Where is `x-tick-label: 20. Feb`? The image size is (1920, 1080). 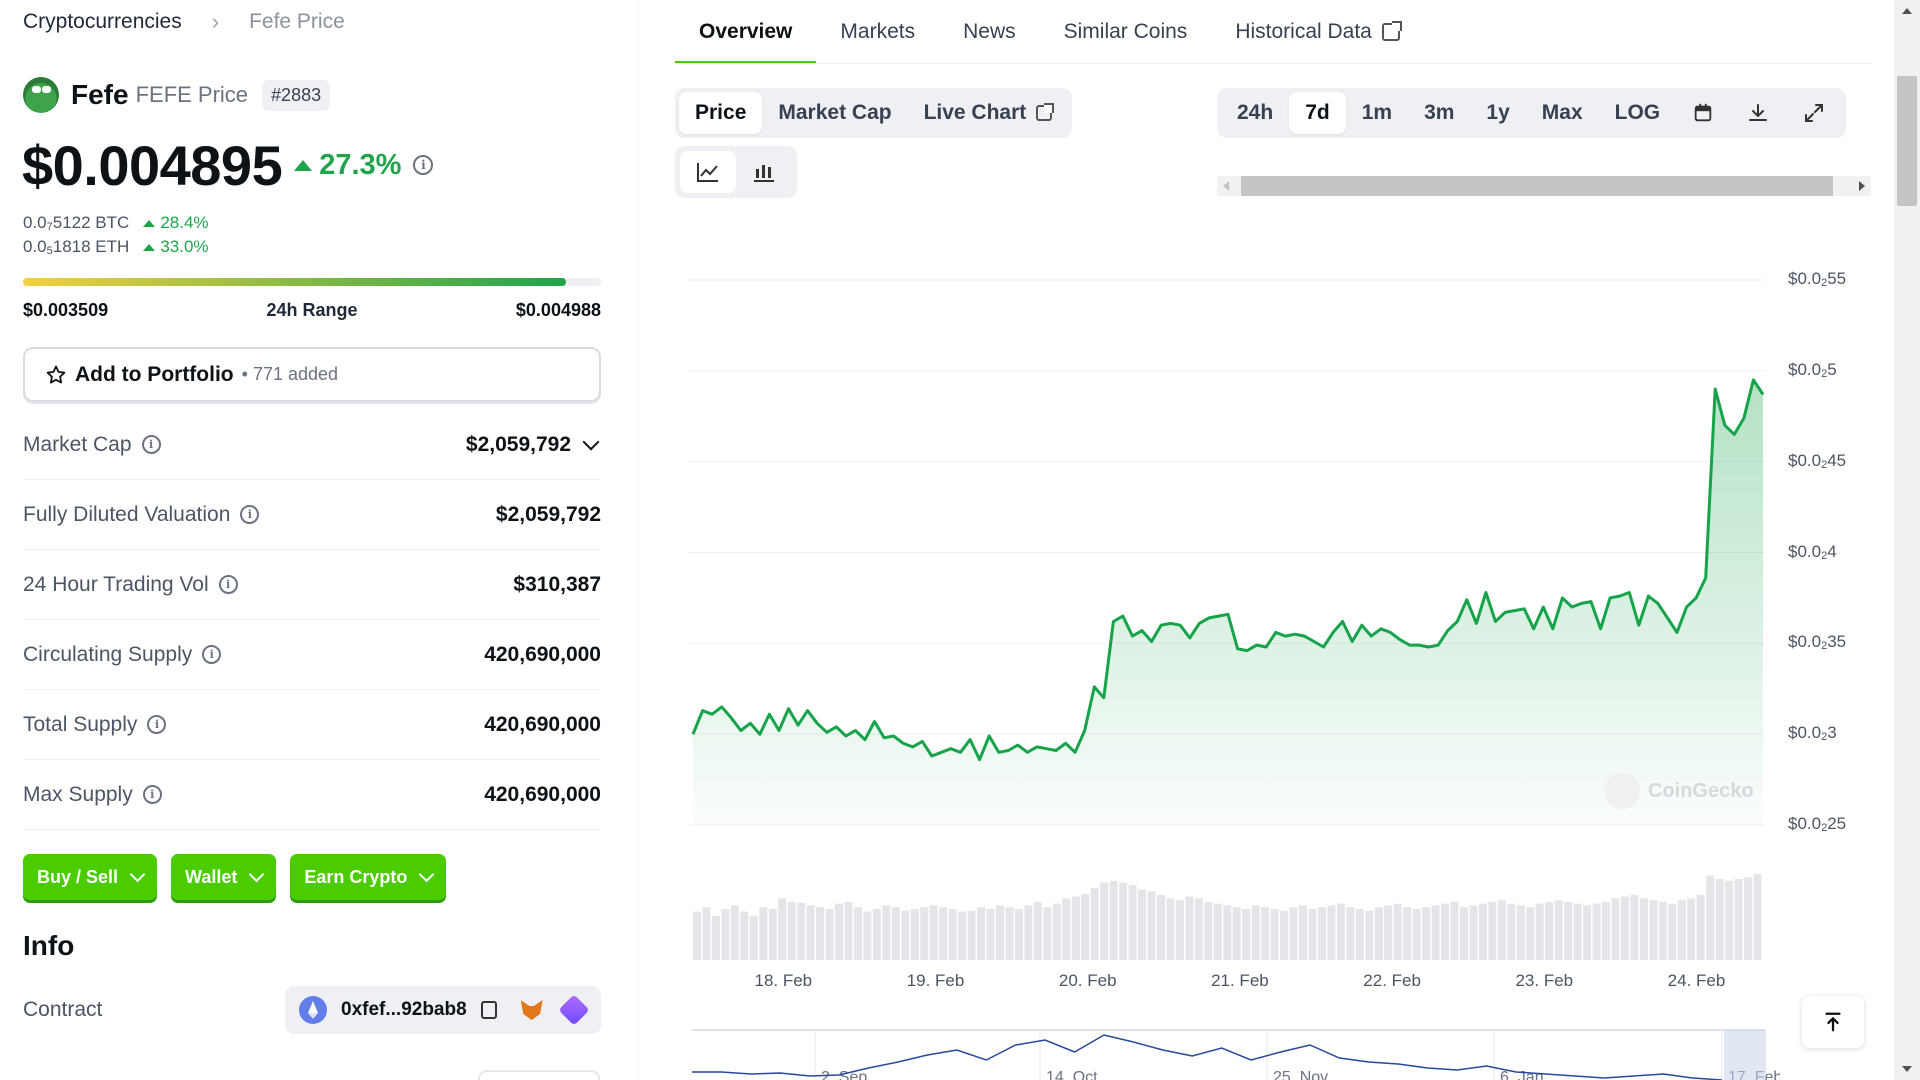 x-tick-label: 20. Feb is located at coordinates (1087, 980).